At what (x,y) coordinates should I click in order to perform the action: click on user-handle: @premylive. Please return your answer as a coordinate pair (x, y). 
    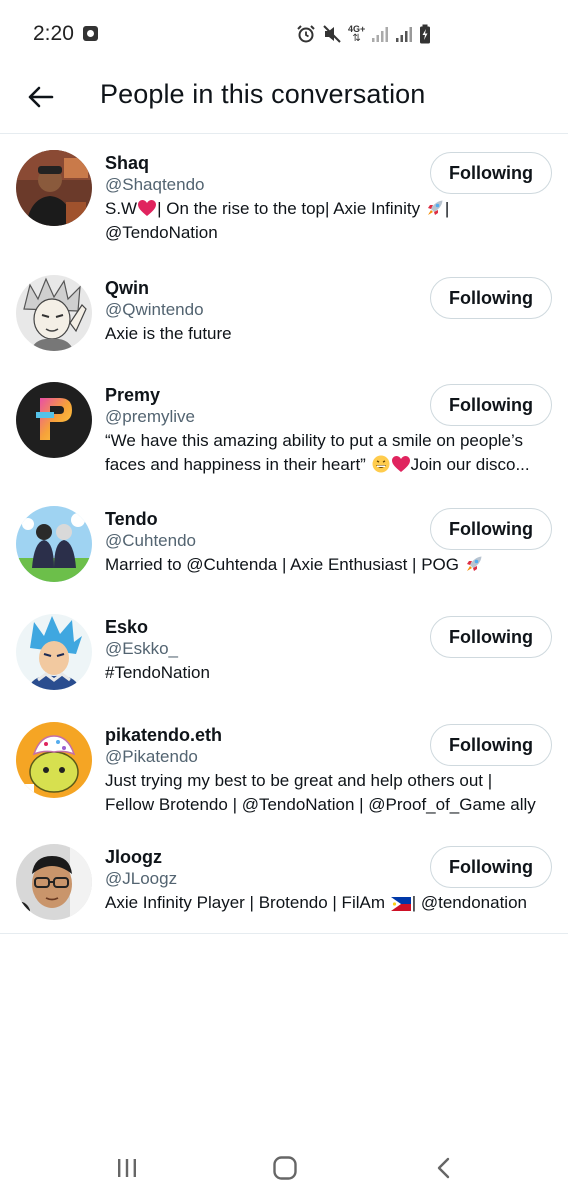
    Looking at the image, I should click on (150, 417).